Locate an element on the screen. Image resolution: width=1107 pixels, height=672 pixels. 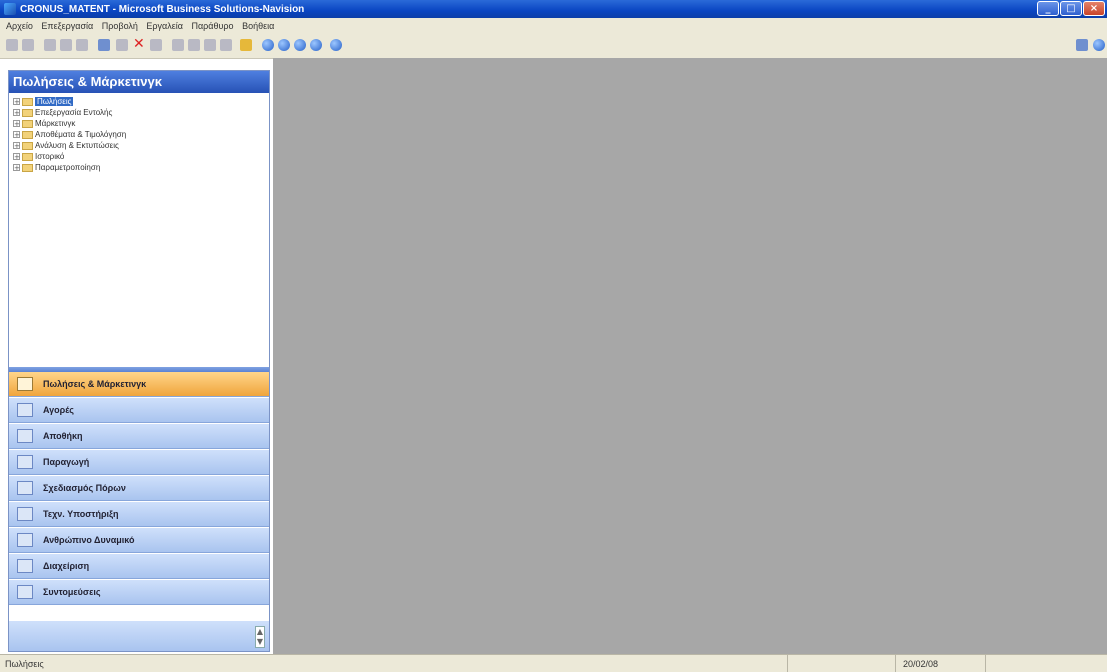
app-icon is located at coordinates (10, 9).